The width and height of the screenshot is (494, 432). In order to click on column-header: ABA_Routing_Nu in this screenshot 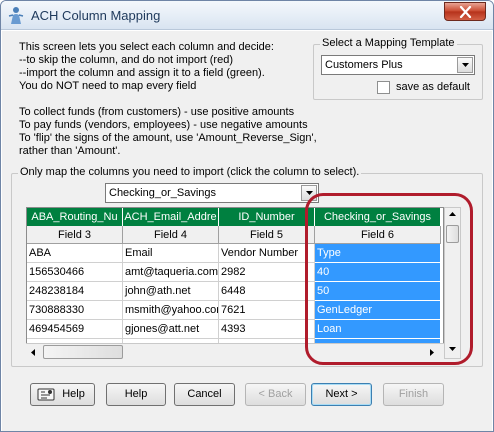, I will do `click(75, 217)`.